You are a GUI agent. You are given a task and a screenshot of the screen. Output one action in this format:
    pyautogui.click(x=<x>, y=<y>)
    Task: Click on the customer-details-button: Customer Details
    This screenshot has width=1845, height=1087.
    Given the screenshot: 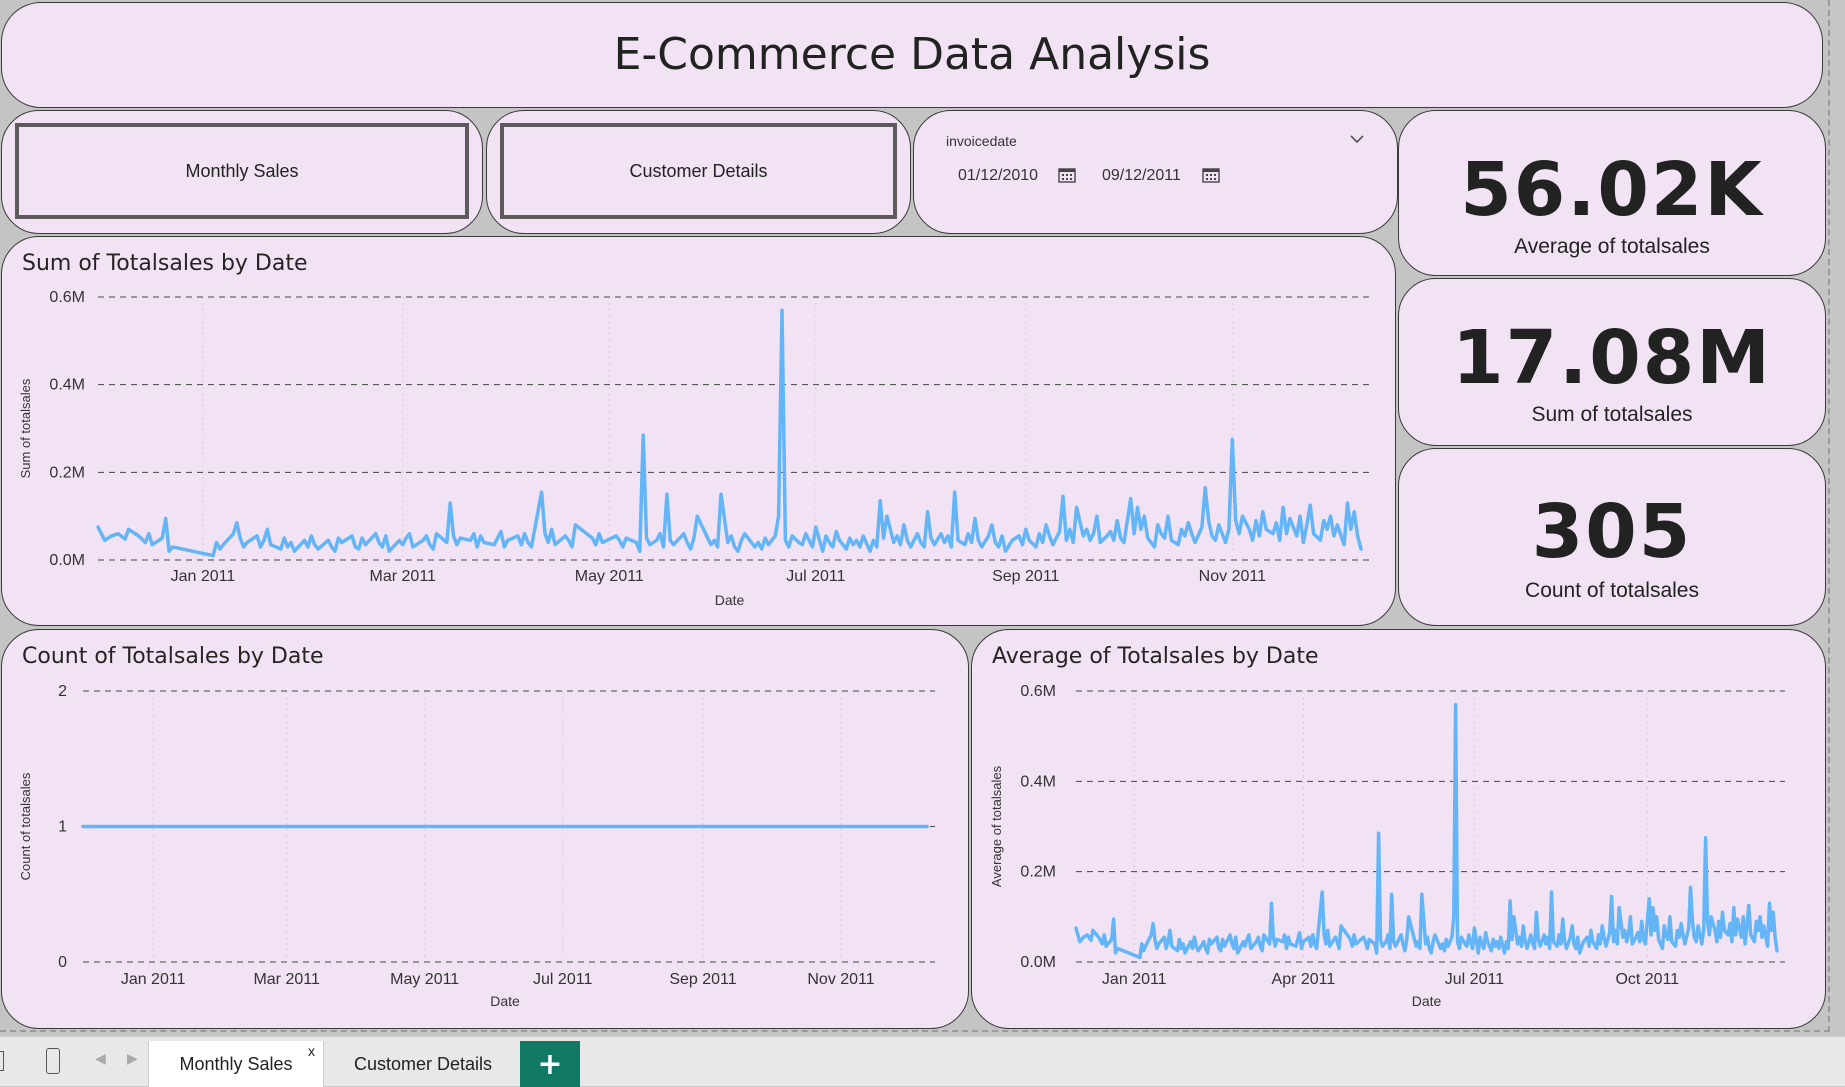 What is the action you would take?
    pyautogui.click(x=698, y=171)
    